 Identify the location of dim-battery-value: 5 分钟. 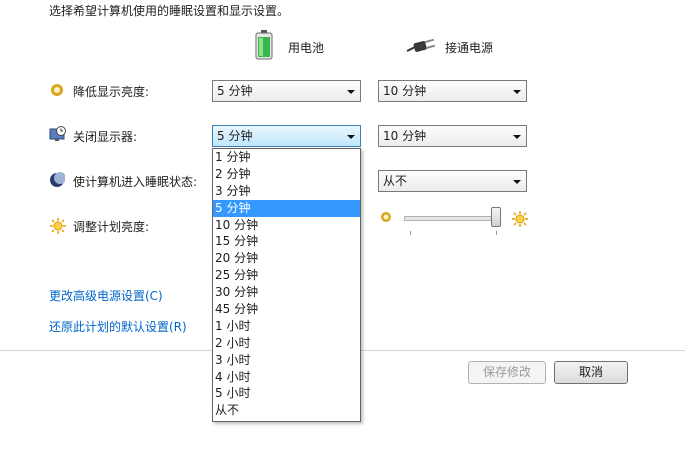
(235, 91).